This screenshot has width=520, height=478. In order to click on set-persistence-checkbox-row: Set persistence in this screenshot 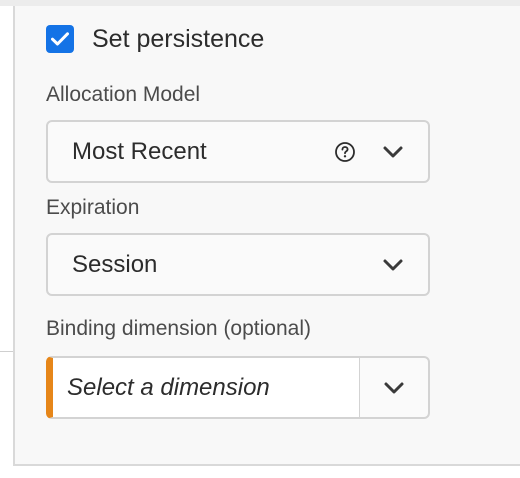, I will do `click(155, 39)`.